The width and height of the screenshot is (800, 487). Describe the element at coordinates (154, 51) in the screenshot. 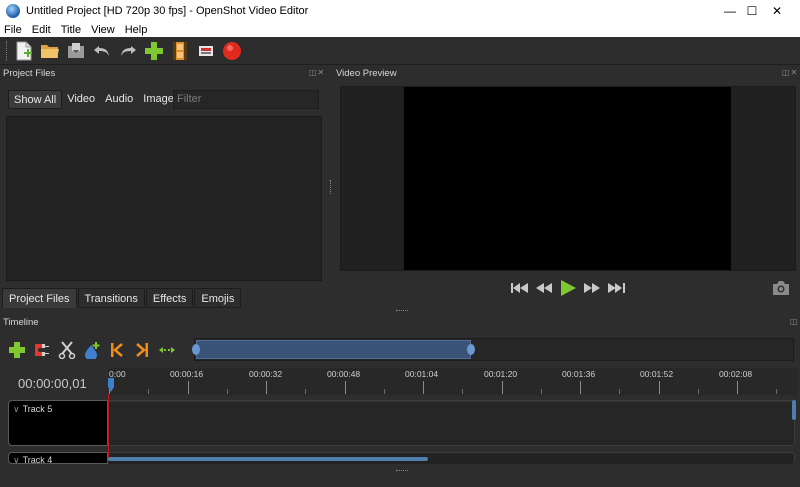

I see `import-files-icon` at that location.